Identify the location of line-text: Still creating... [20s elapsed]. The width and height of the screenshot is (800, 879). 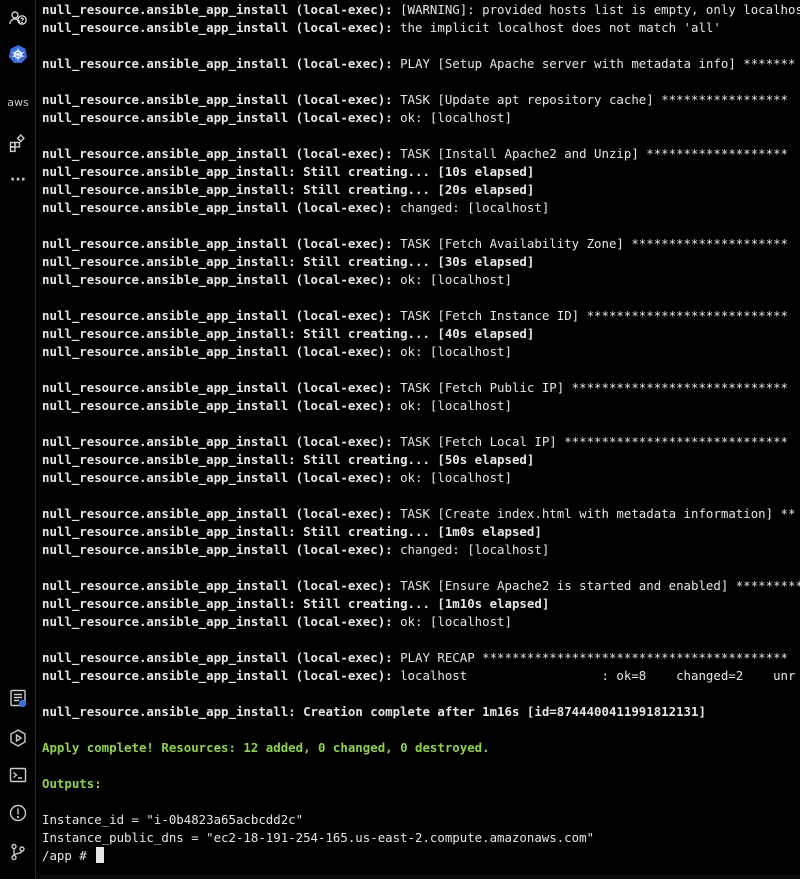
(415, 189).